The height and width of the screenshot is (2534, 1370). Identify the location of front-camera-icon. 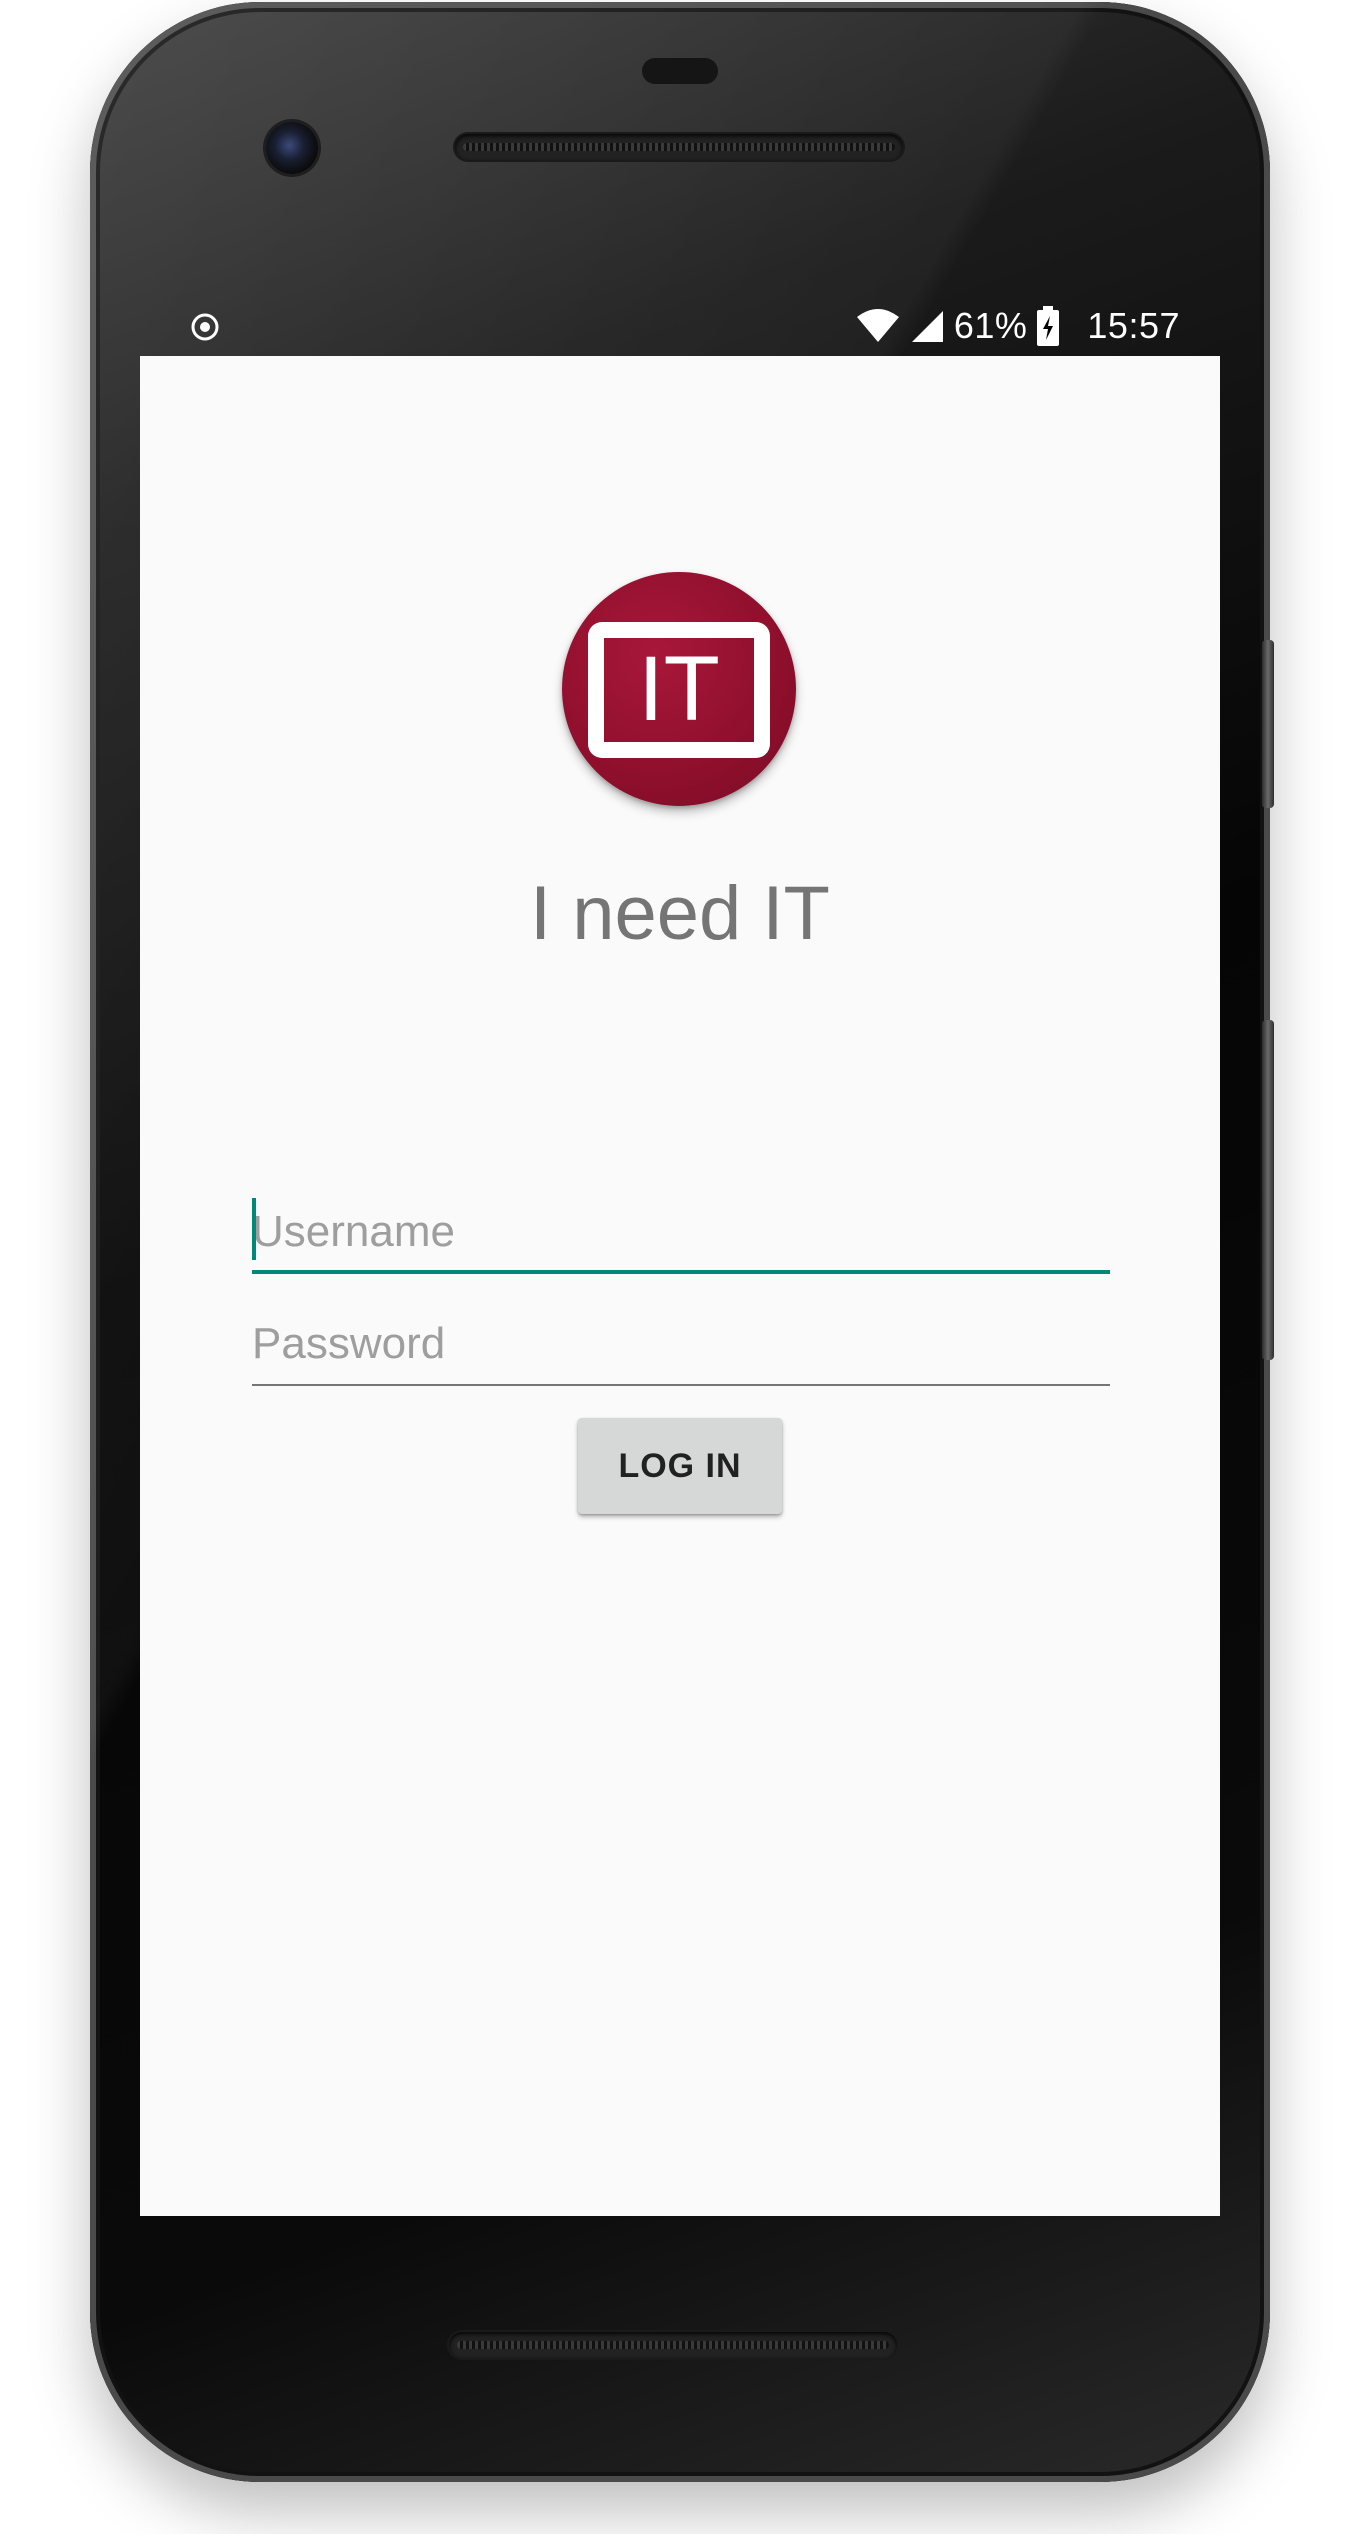
(292, 148).